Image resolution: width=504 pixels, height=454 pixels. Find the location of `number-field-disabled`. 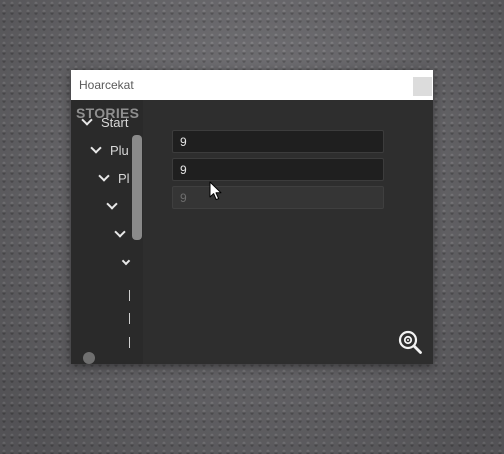

number-field-disabled is located at coordinates (278, 197).